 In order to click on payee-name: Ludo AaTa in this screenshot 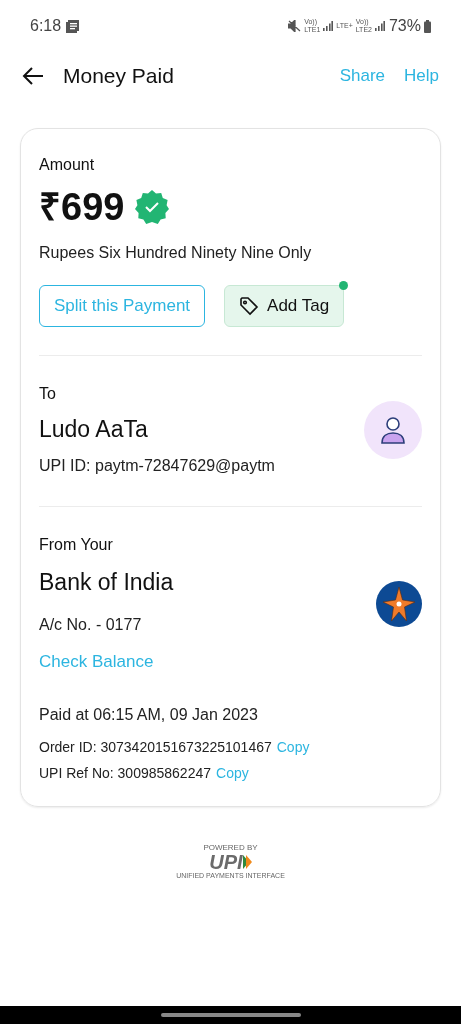, I will do `click(94, 429)`.